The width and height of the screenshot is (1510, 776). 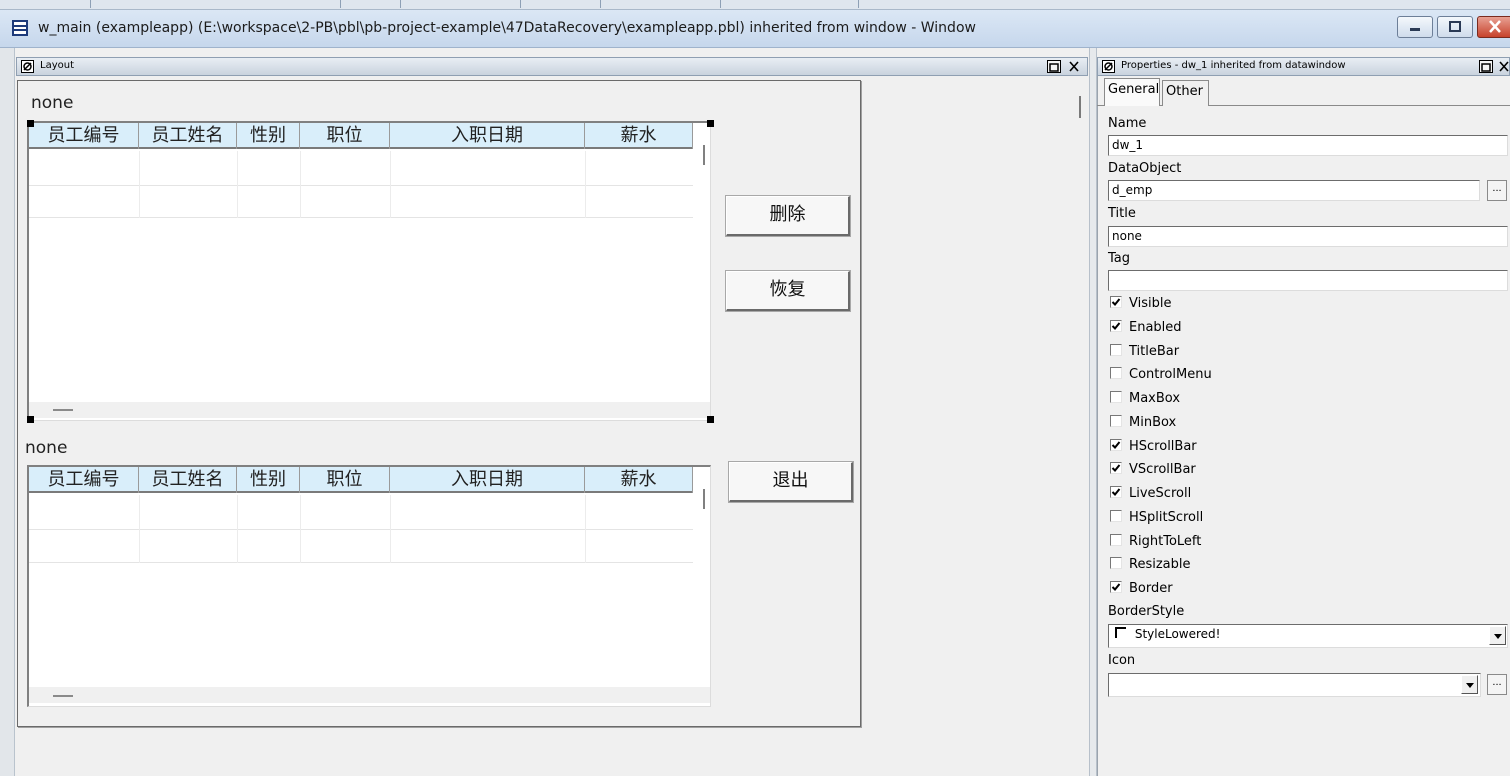 I want to click on border-style-icon, so click(x=1120, y=632).